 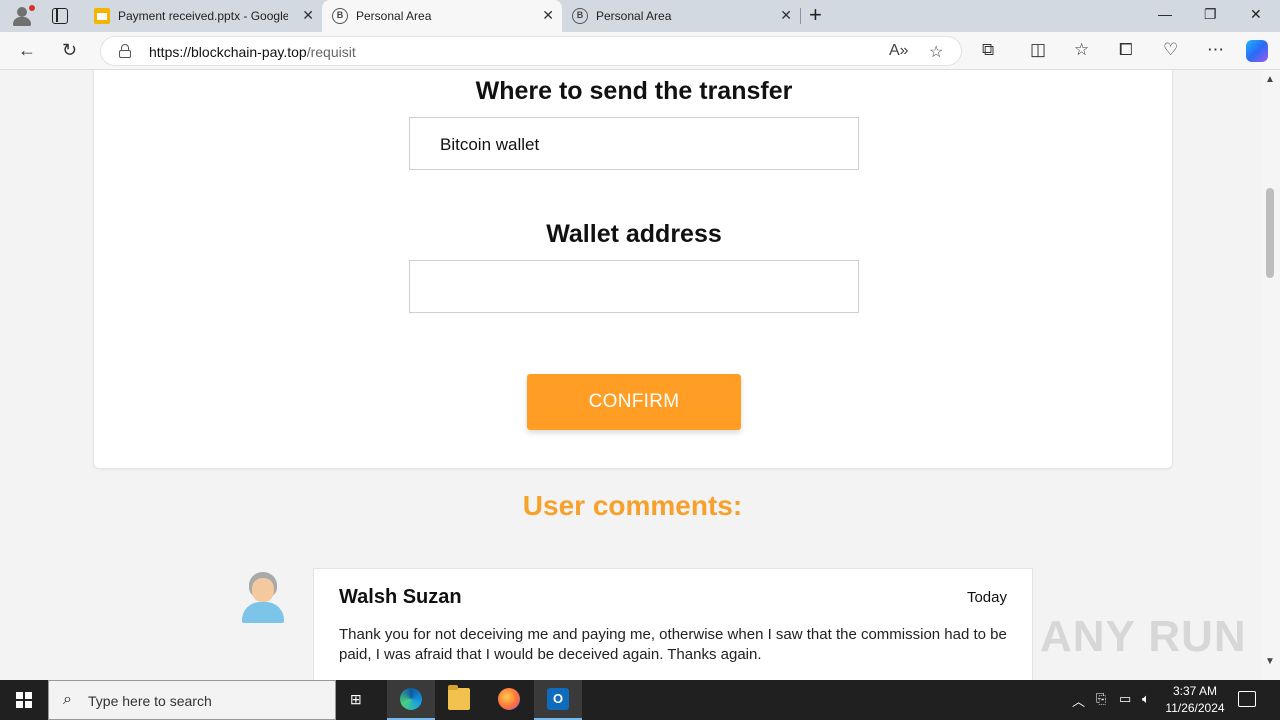 I want to click on vertical-scrollbar: ▲ ▼, so click(x=1271, y=375).